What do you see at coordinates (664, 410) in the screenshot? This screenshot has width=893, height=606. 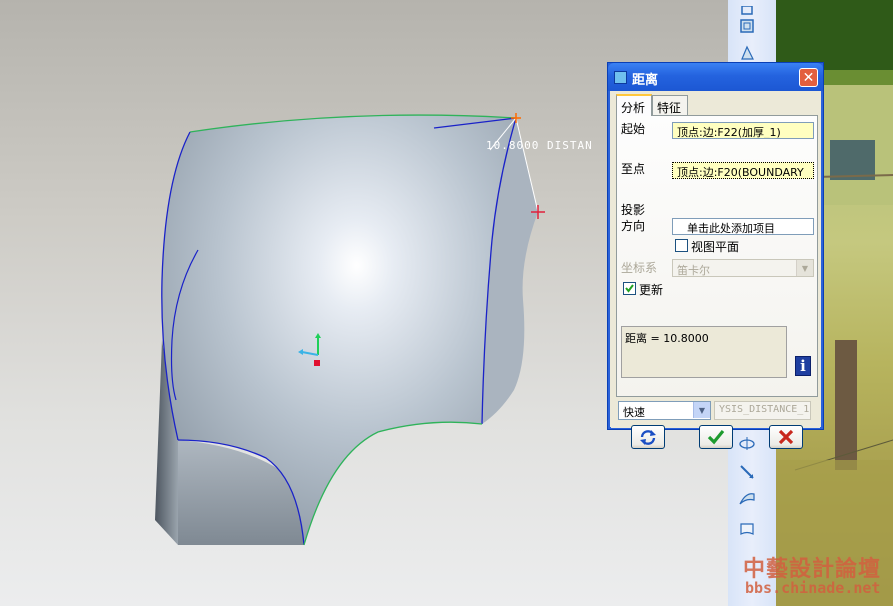 I see `mode-select: 快速 ▼` at bounding box center [664, 410].